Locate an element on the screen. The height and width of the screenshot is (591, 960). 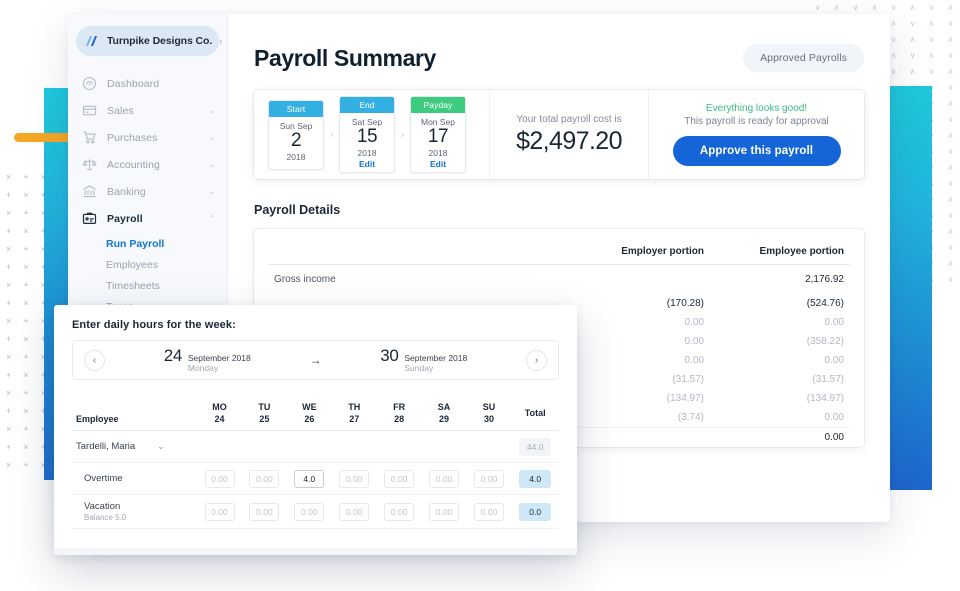
sidebar-subitem-label: Run Payroll is located at coordinates (135, 243).